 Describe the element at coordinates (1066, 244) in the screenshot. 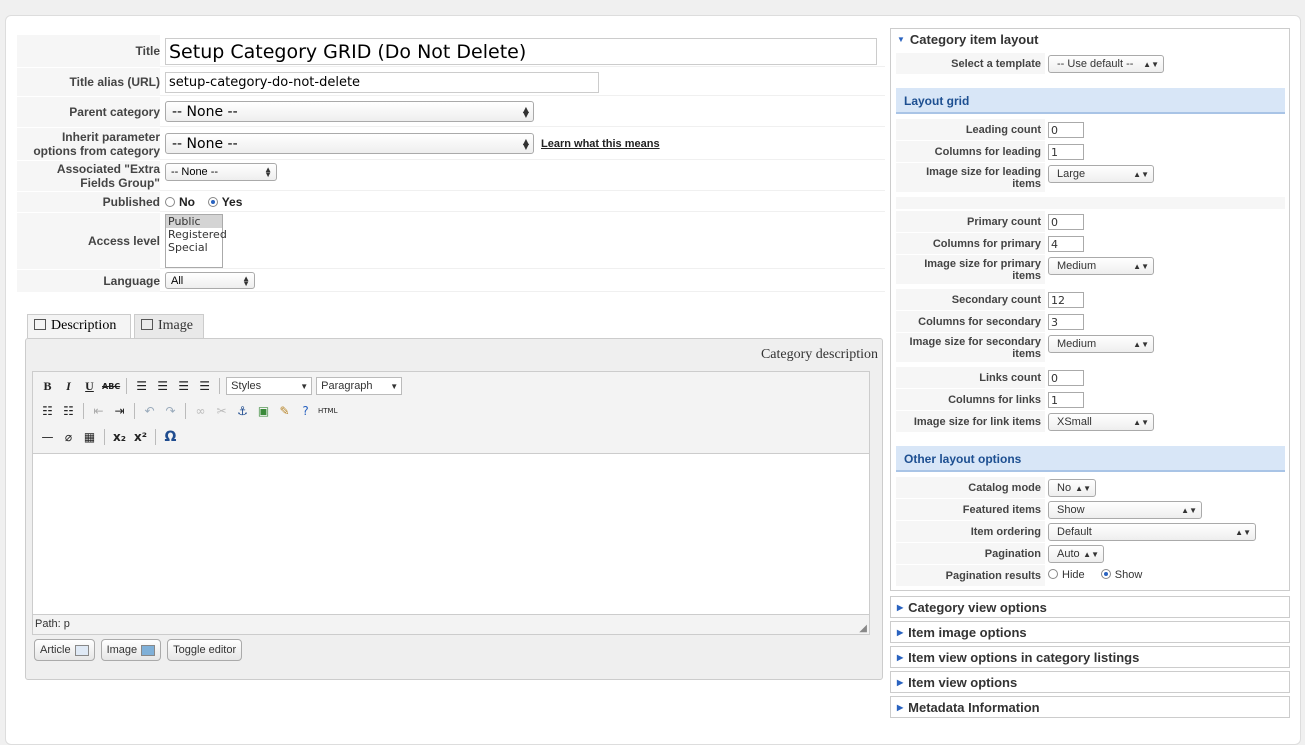

I see `columns-primary-input: 4` at that location.